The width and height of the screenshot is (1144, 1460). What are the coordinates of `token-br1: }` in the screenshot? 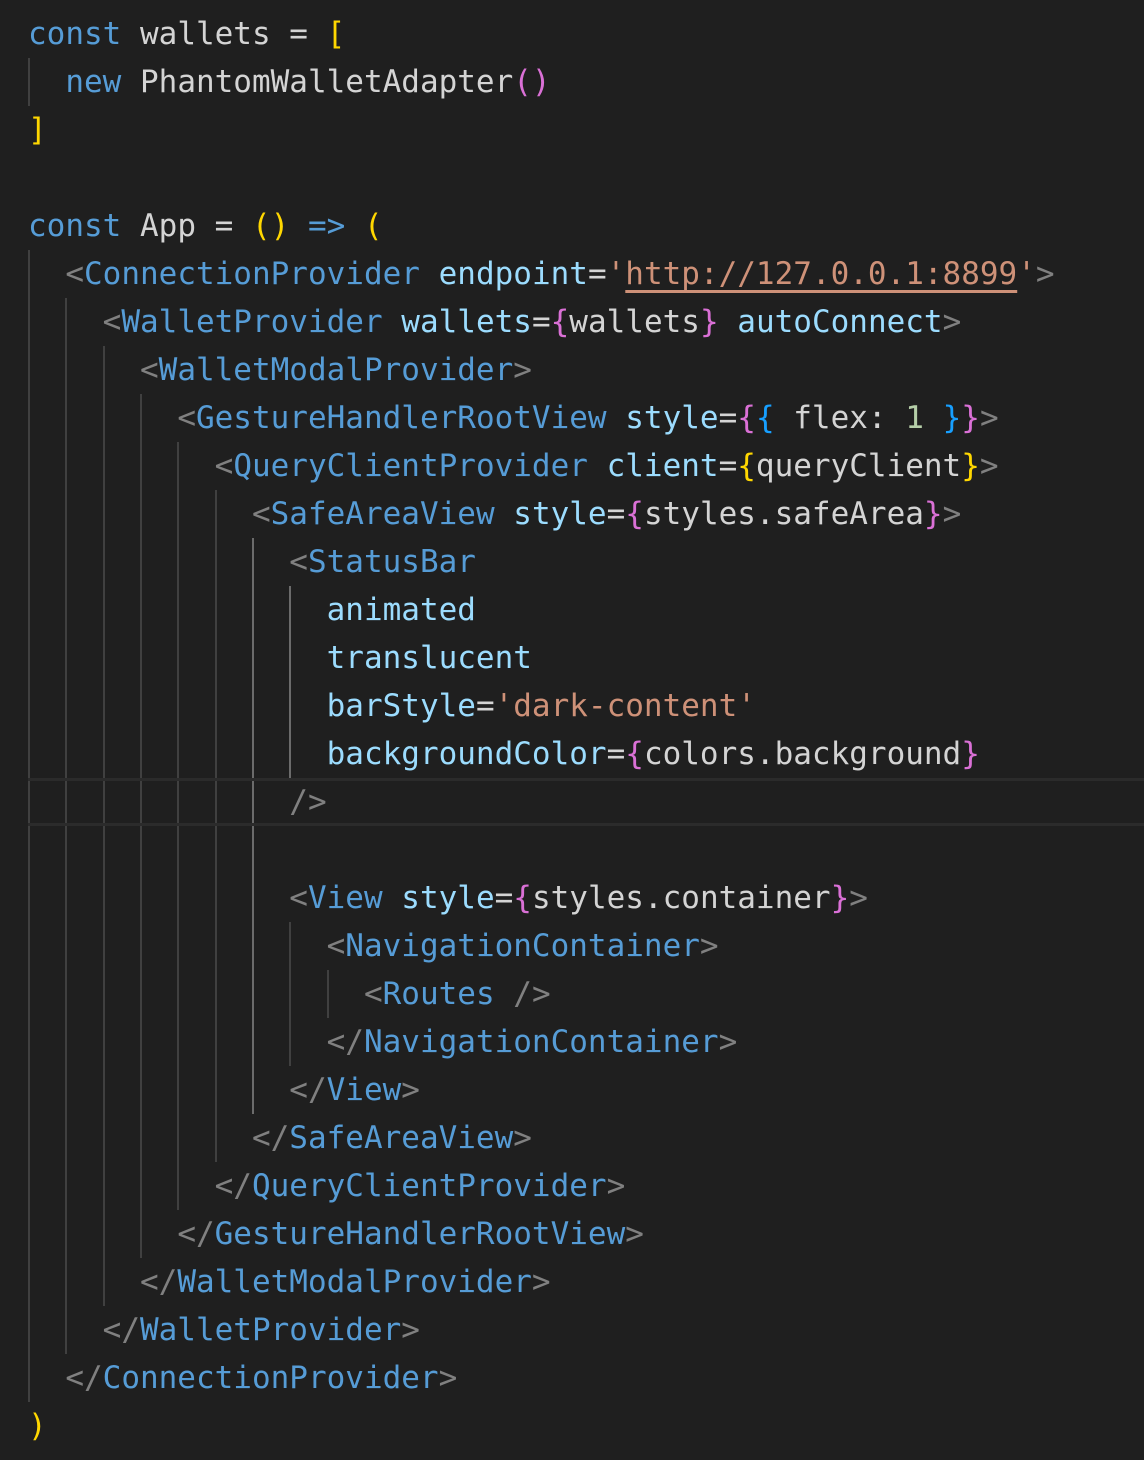 It's located at (970, 466).